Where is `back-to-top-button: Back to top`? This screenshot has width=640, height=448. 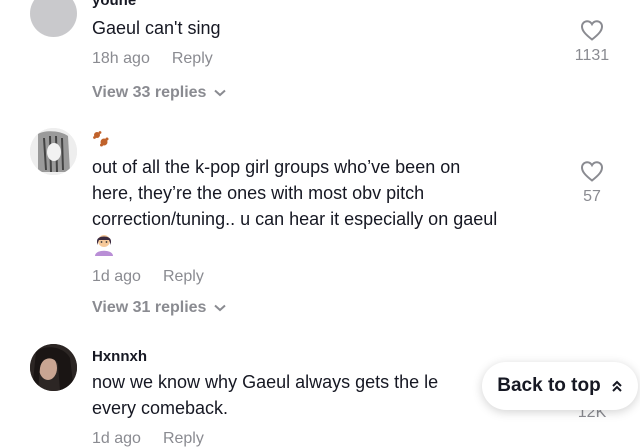
back-to-top-button: Back to top is located at coordinates (560, 386).